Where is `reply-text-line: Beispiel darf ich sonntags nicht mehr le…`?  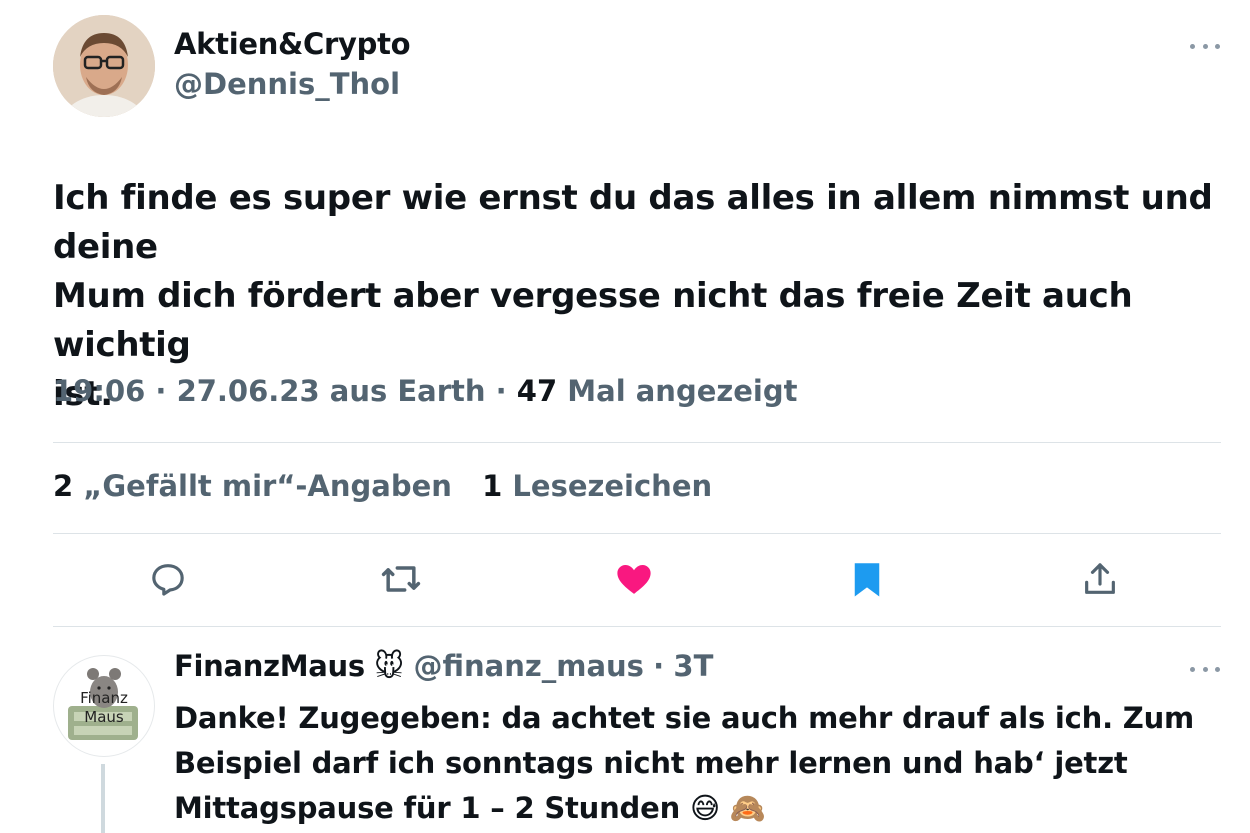
reply-text-line: Beispiel darf ich sonntags nicht mehr le… is located at coordinates (651, 763).